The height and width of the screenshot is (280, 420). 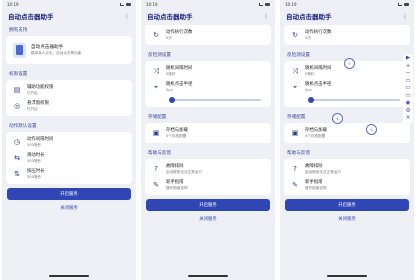 I want to click on click-target-marker: ③, so click(x=371, y=129).